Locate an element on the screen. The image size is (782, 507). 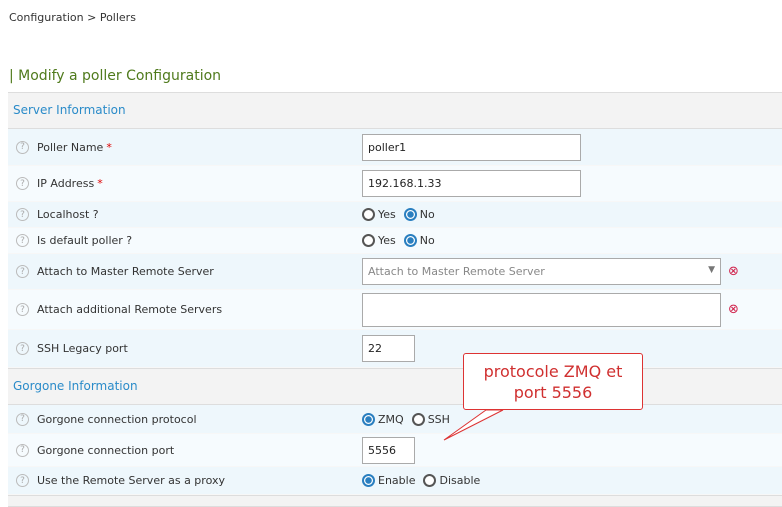
annotation-callout: protocole ZMQ et port 5556 is located at coordinates (553, 381).